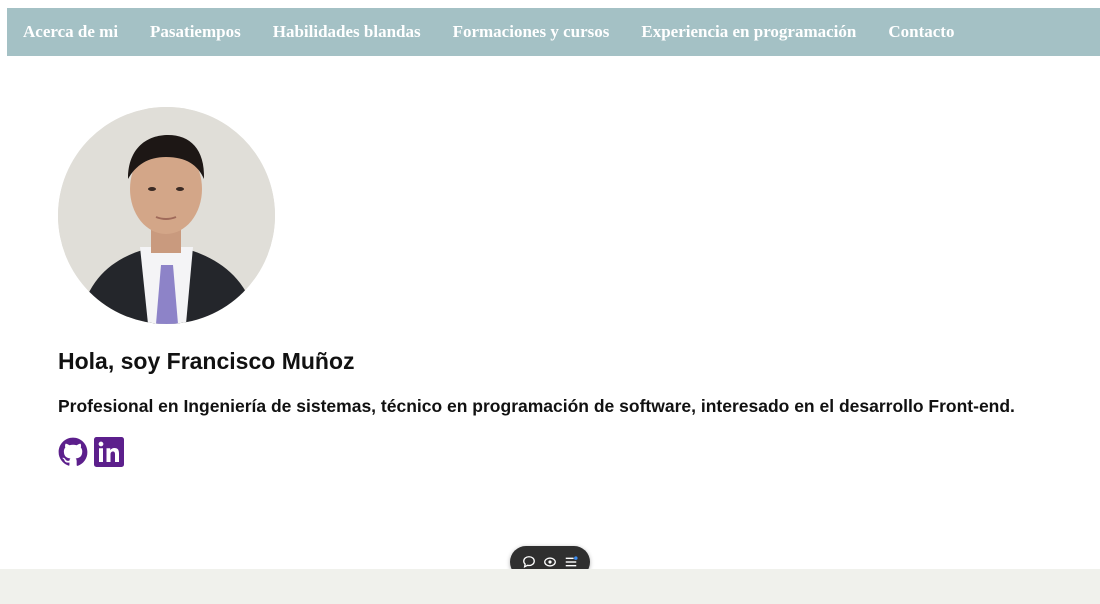 This screenshot has height=604, width=1100. Describe the element at coordinates (109, 452) in the screenshot. I see `linkedin-icon` at that location.